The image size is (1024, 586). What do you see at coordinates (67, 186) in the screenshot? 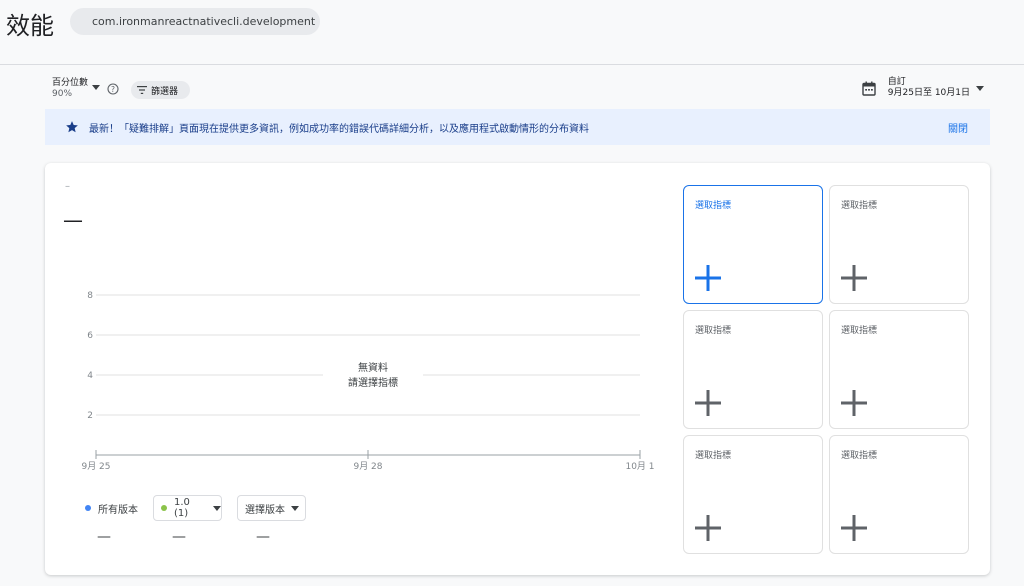
I see `metric-subvalue: –` at bounding box center [67, 186].